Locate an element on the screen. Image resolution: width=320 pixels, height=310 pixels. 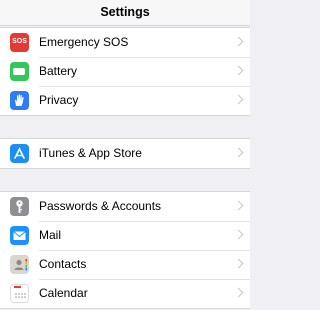
sos-icon: SOS is located at coordinates (19, 42).